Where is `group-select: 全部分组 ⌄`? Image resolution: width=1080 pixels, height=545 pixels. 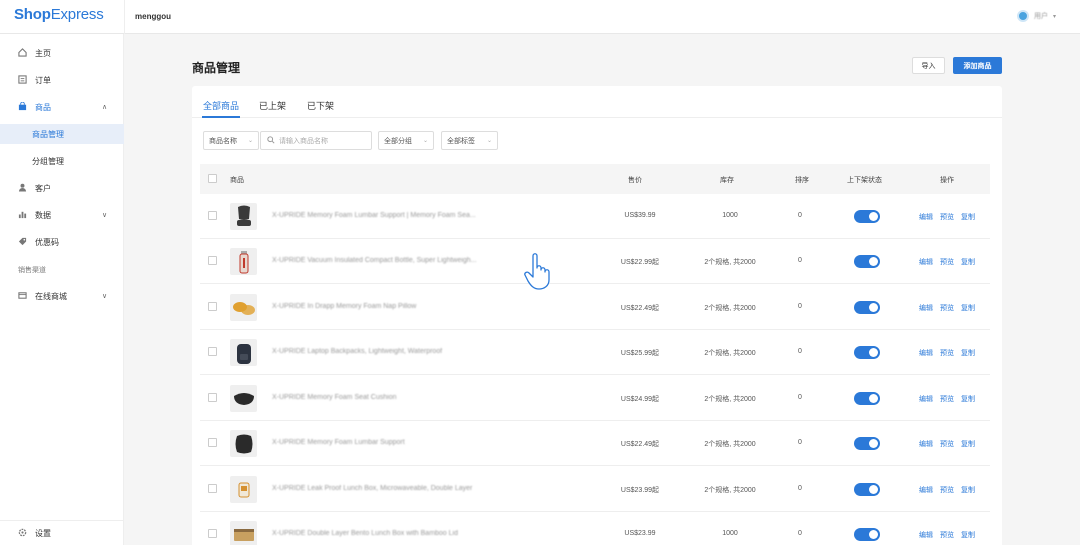 group-select: 全部分组 ⌄ is located at coordinates (406, 140).